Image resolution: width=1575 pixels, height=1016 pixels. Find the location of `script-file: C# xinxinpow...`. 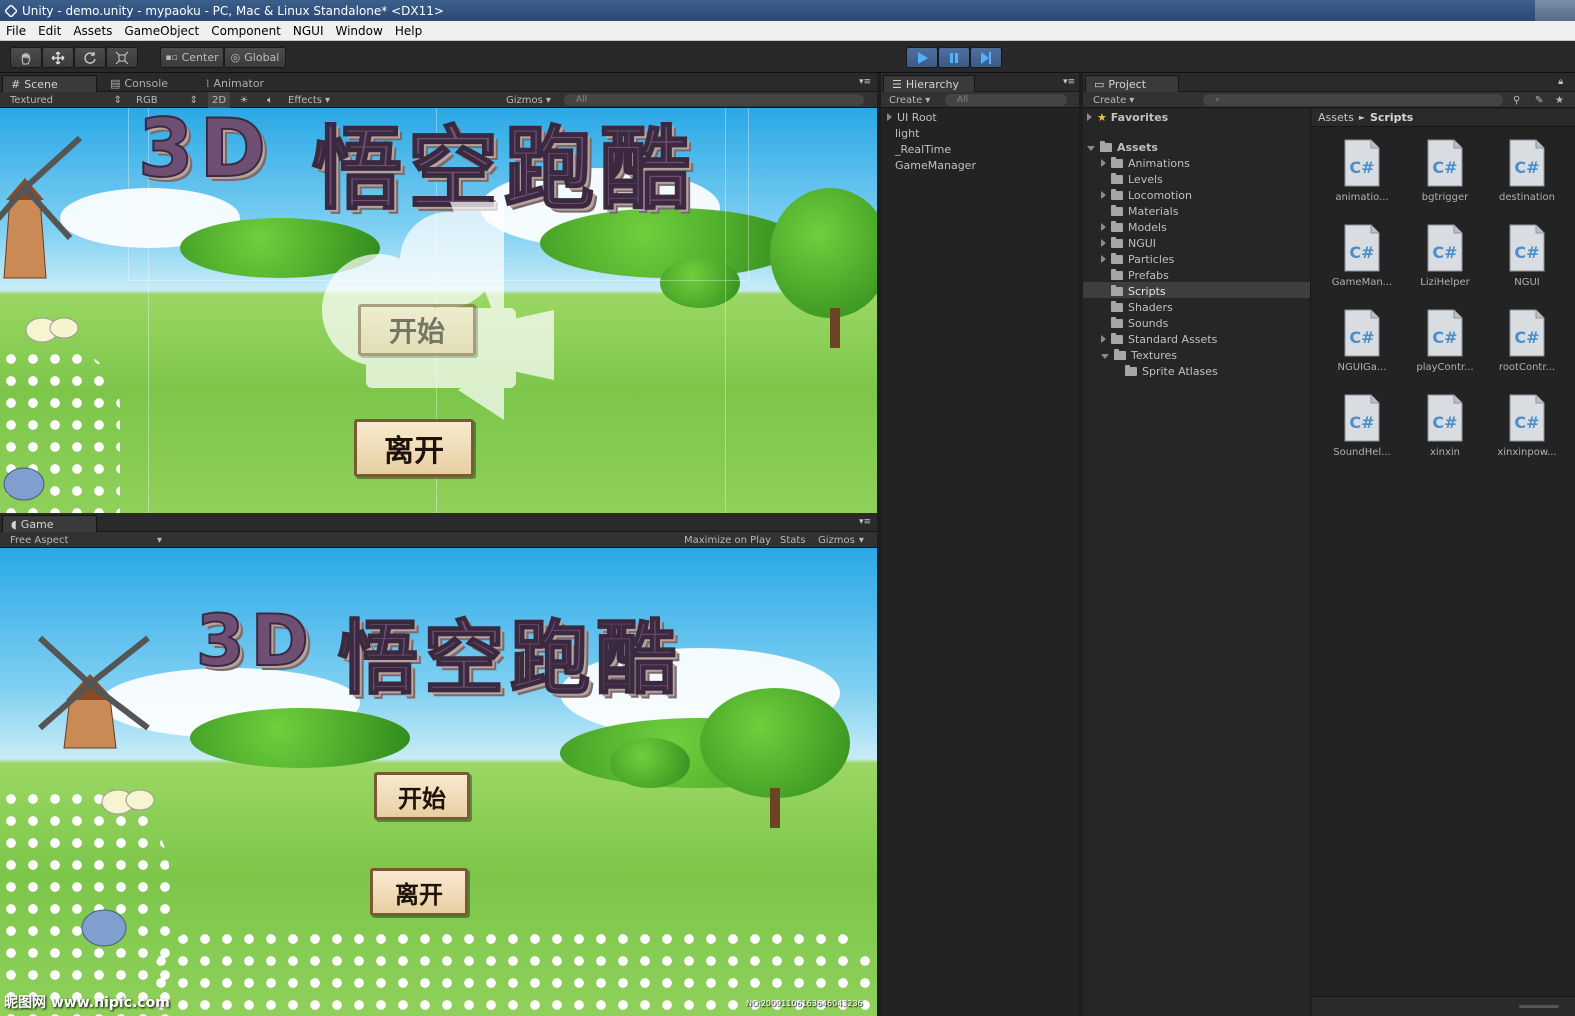

script-file: C# xinxinpow... is located at coordinates (1527, 425).